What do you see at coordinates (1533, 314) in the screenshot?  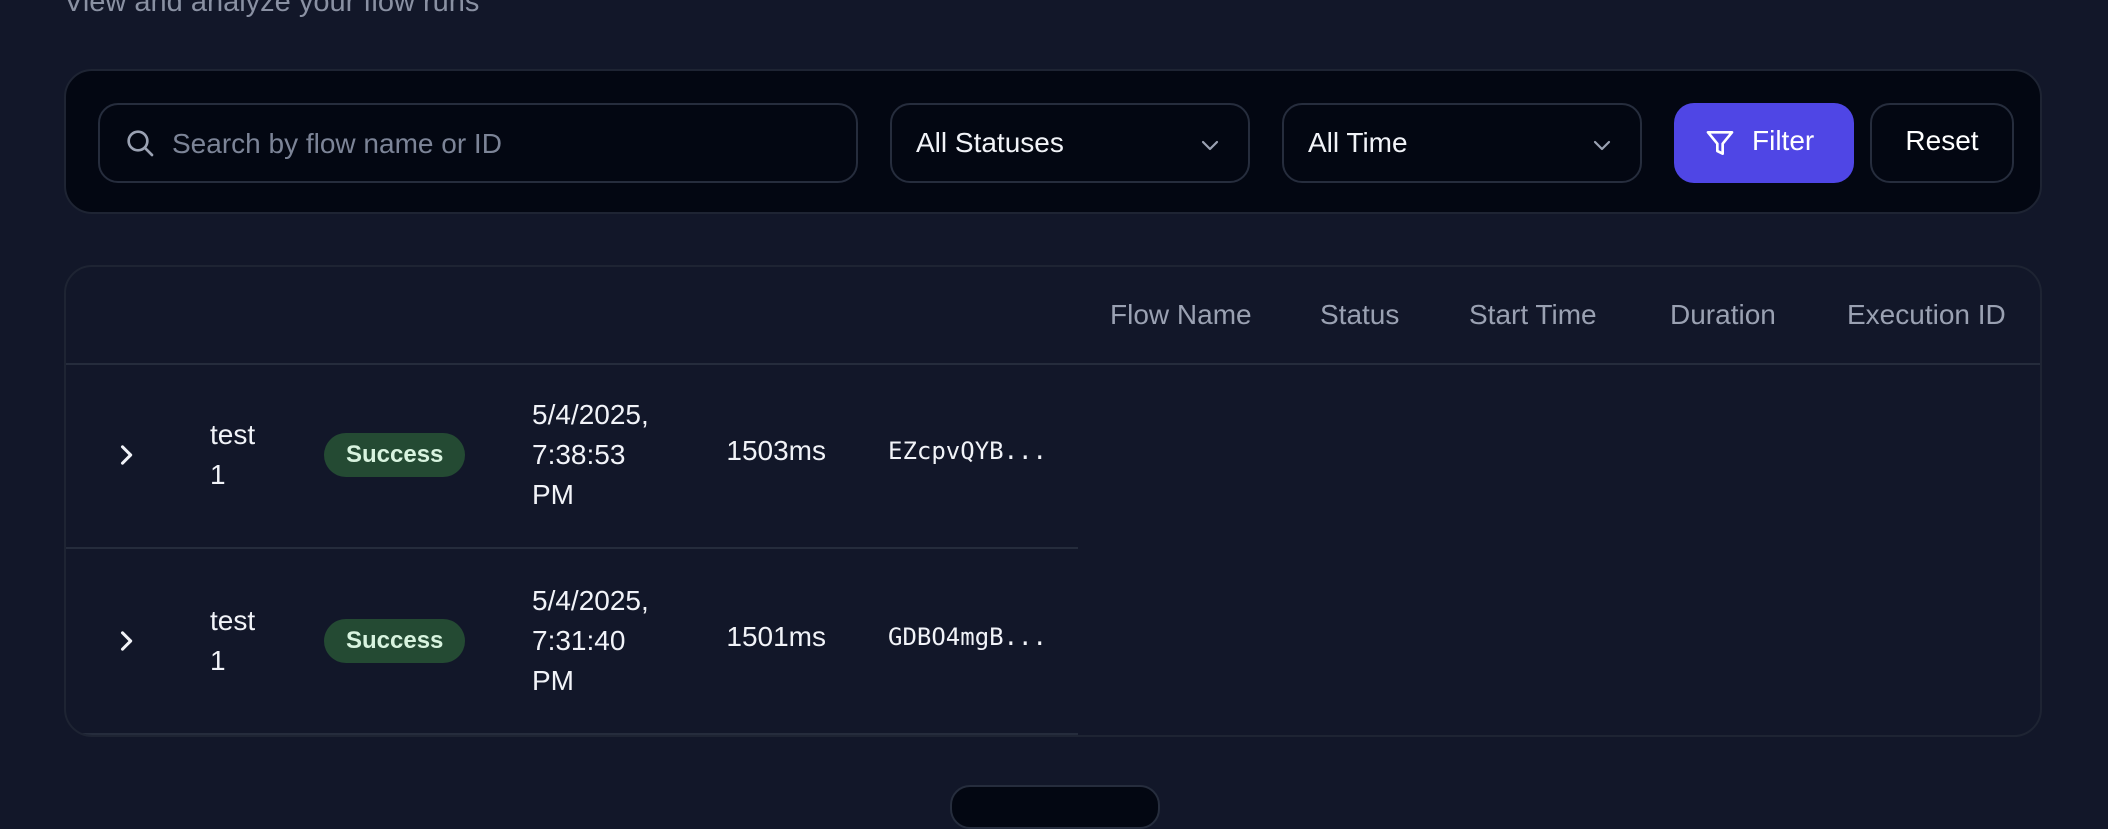 I see `column-header-start-time: Start Time` at bounding box center [1533, 314].